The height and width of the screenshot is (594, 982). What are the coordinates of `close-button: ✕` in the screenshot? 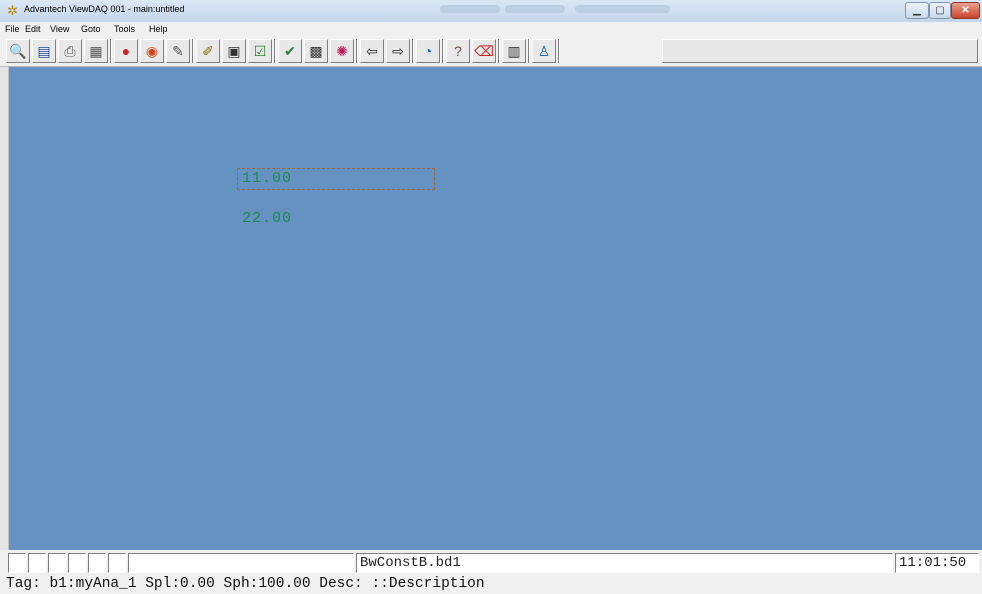 It's located at (965, 10).